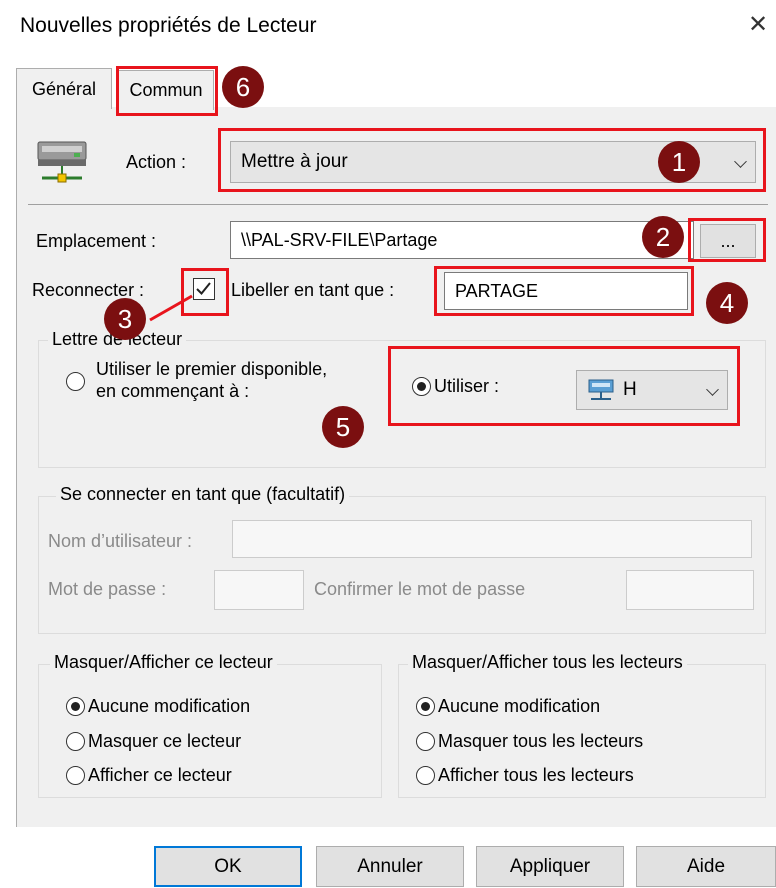 The width and height of the screenshot is (776, 888). I want to click on tab-general: Général, so click(64, 88).